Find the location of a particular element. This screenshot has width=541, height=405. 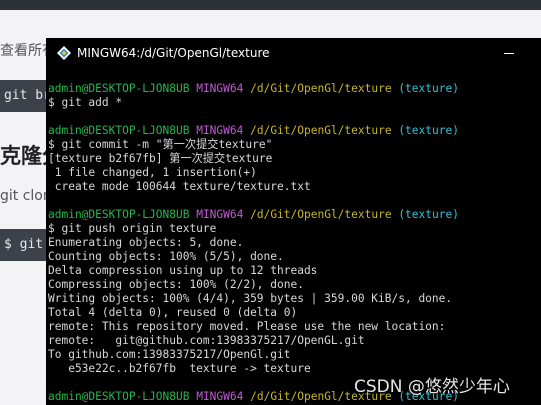

minimize-button is located at coordinates (509, 53).